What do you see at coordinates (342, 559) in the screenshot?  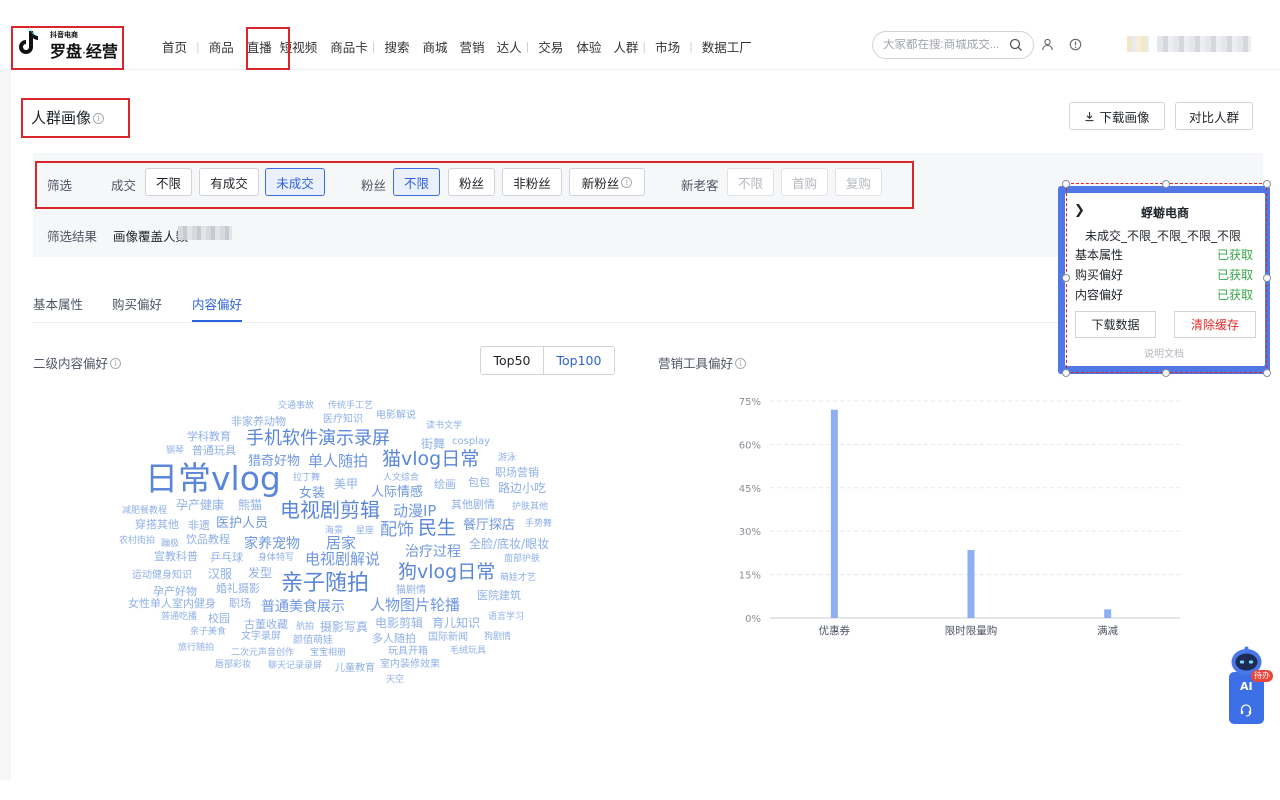 I see `word-cloud-term: 电视剧解说` at bounding box center [342, 559].